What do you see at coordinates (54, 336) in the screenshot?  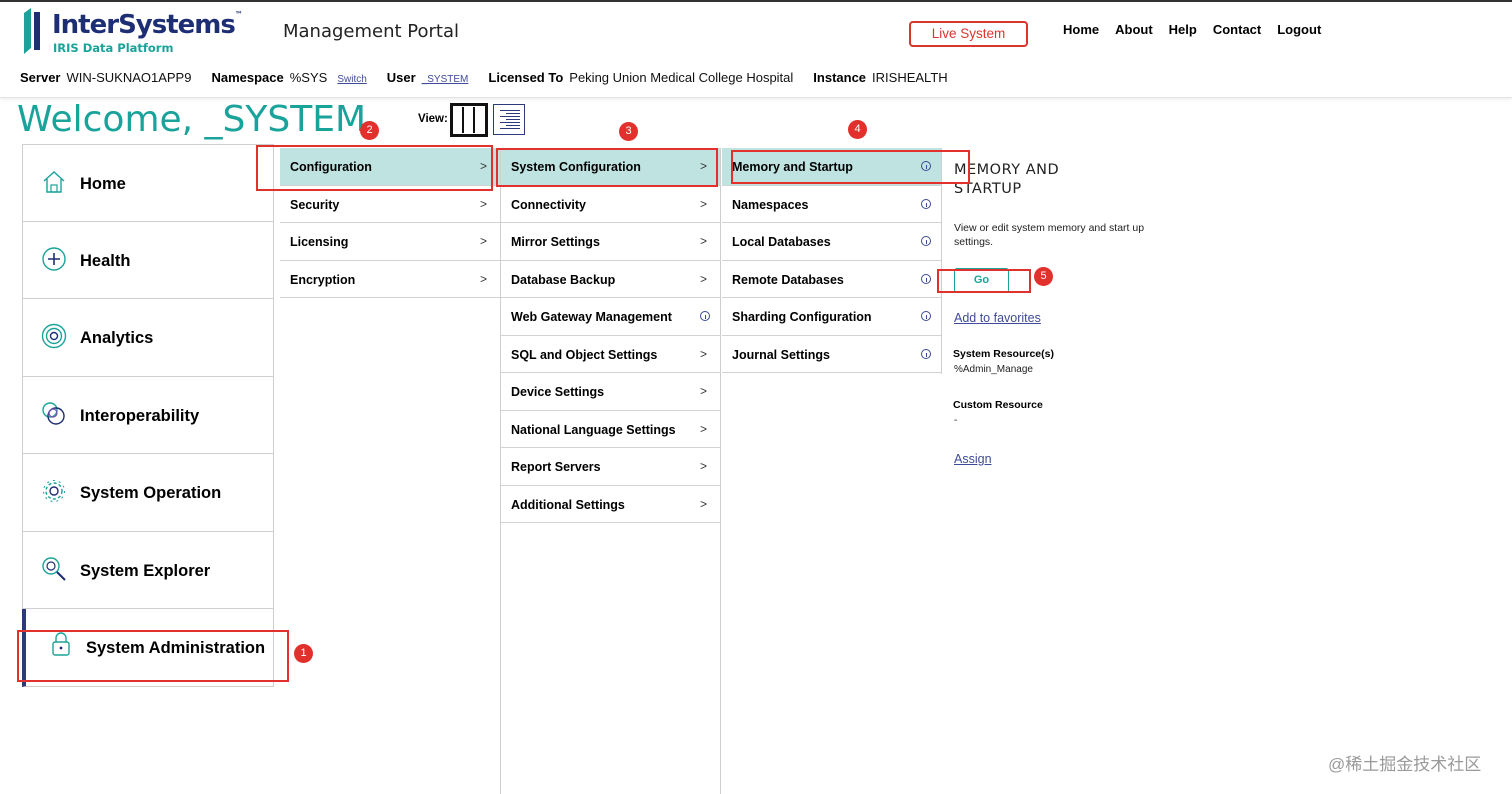 I see `analytics-icon` at bounding box center [54, 336].